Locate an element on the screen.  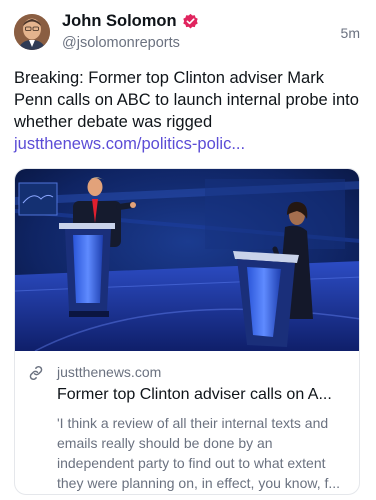
author-handle: @jsolomonreports is located at coordinates (121, 43).